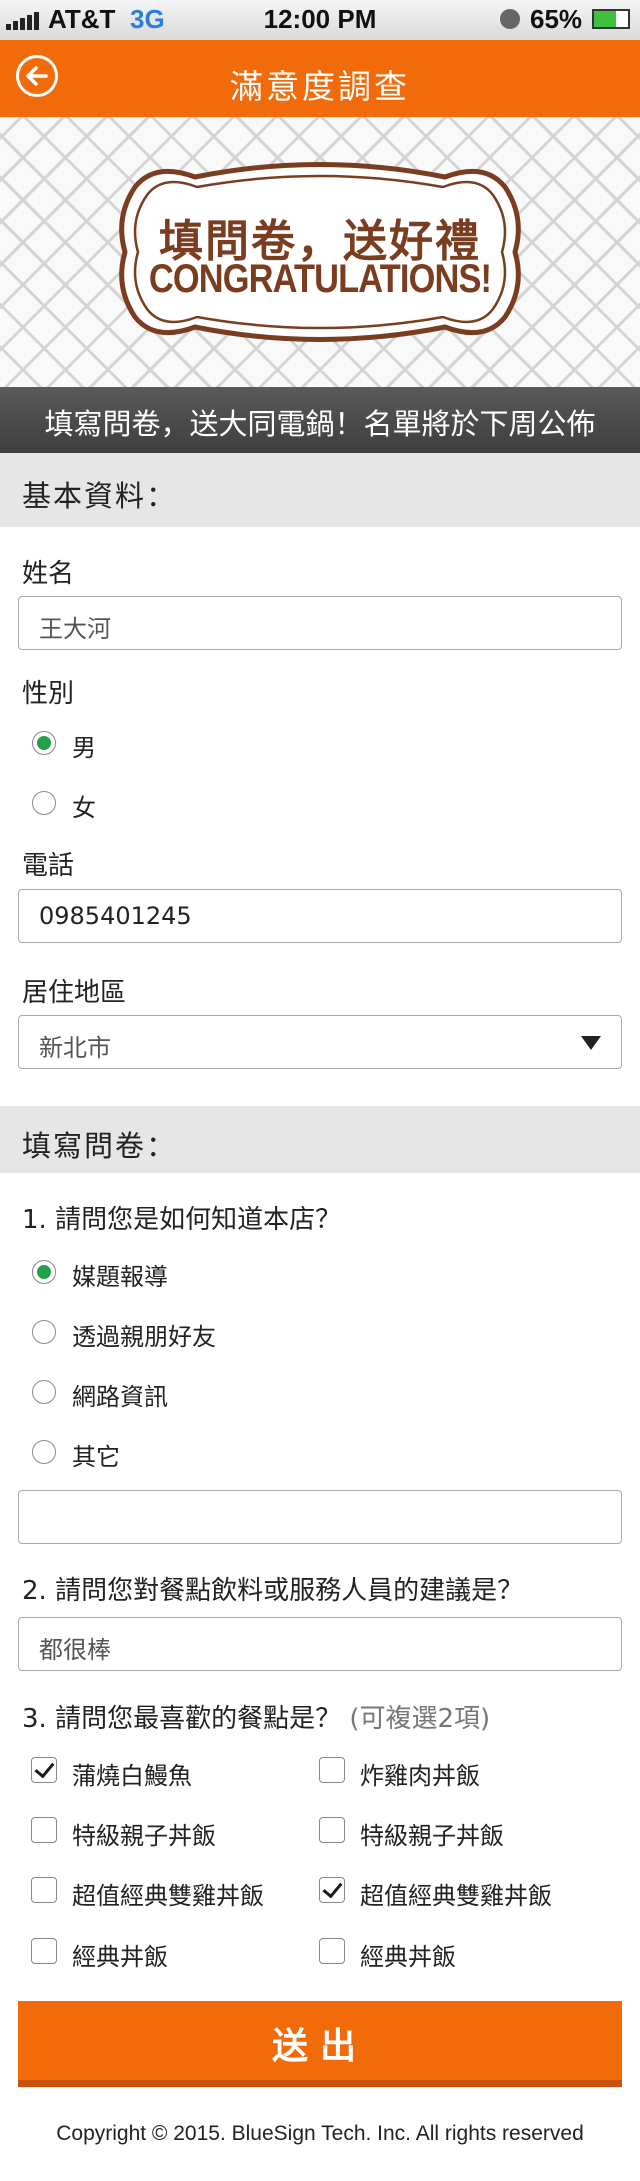 This screenshot has width=640, height=2181. What do you see at coordinates (48, 574) in the screenshot?
I see `name-label: 姓名` at bounding box center [48, 574].